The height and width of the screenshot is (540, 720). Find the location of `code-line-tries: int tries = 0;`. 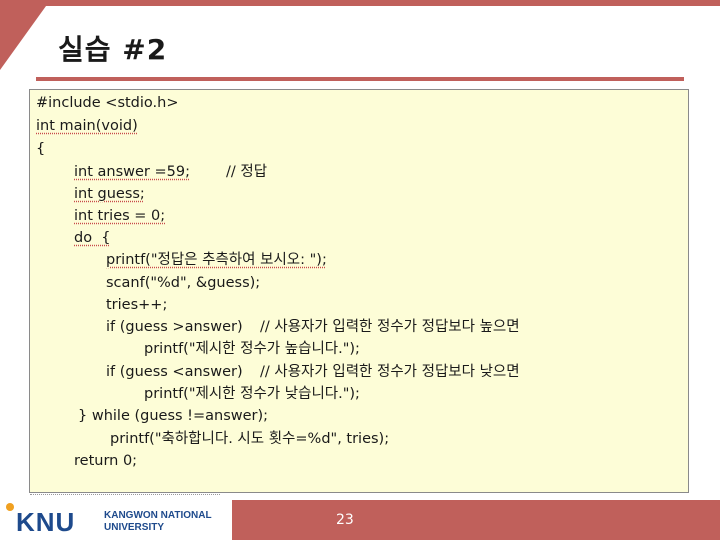

code-line-tries: int tries = 0; is located at coordinates (120, 216).